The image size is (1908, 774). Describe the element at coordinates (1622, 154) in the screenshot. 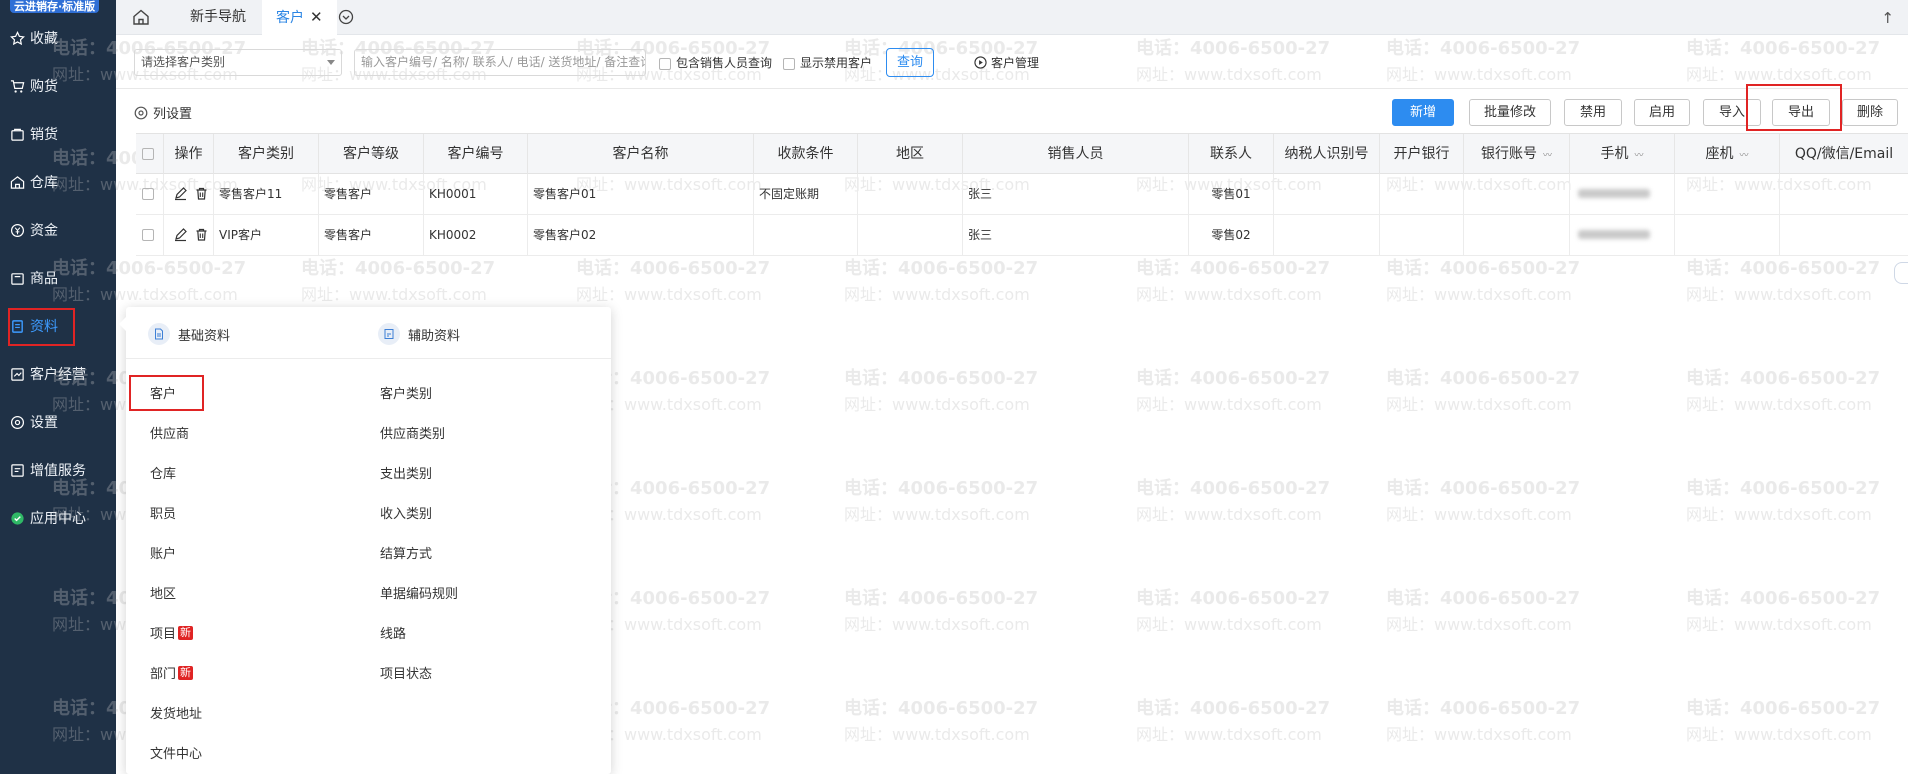

I see `col-header: 手机〰` at that location.